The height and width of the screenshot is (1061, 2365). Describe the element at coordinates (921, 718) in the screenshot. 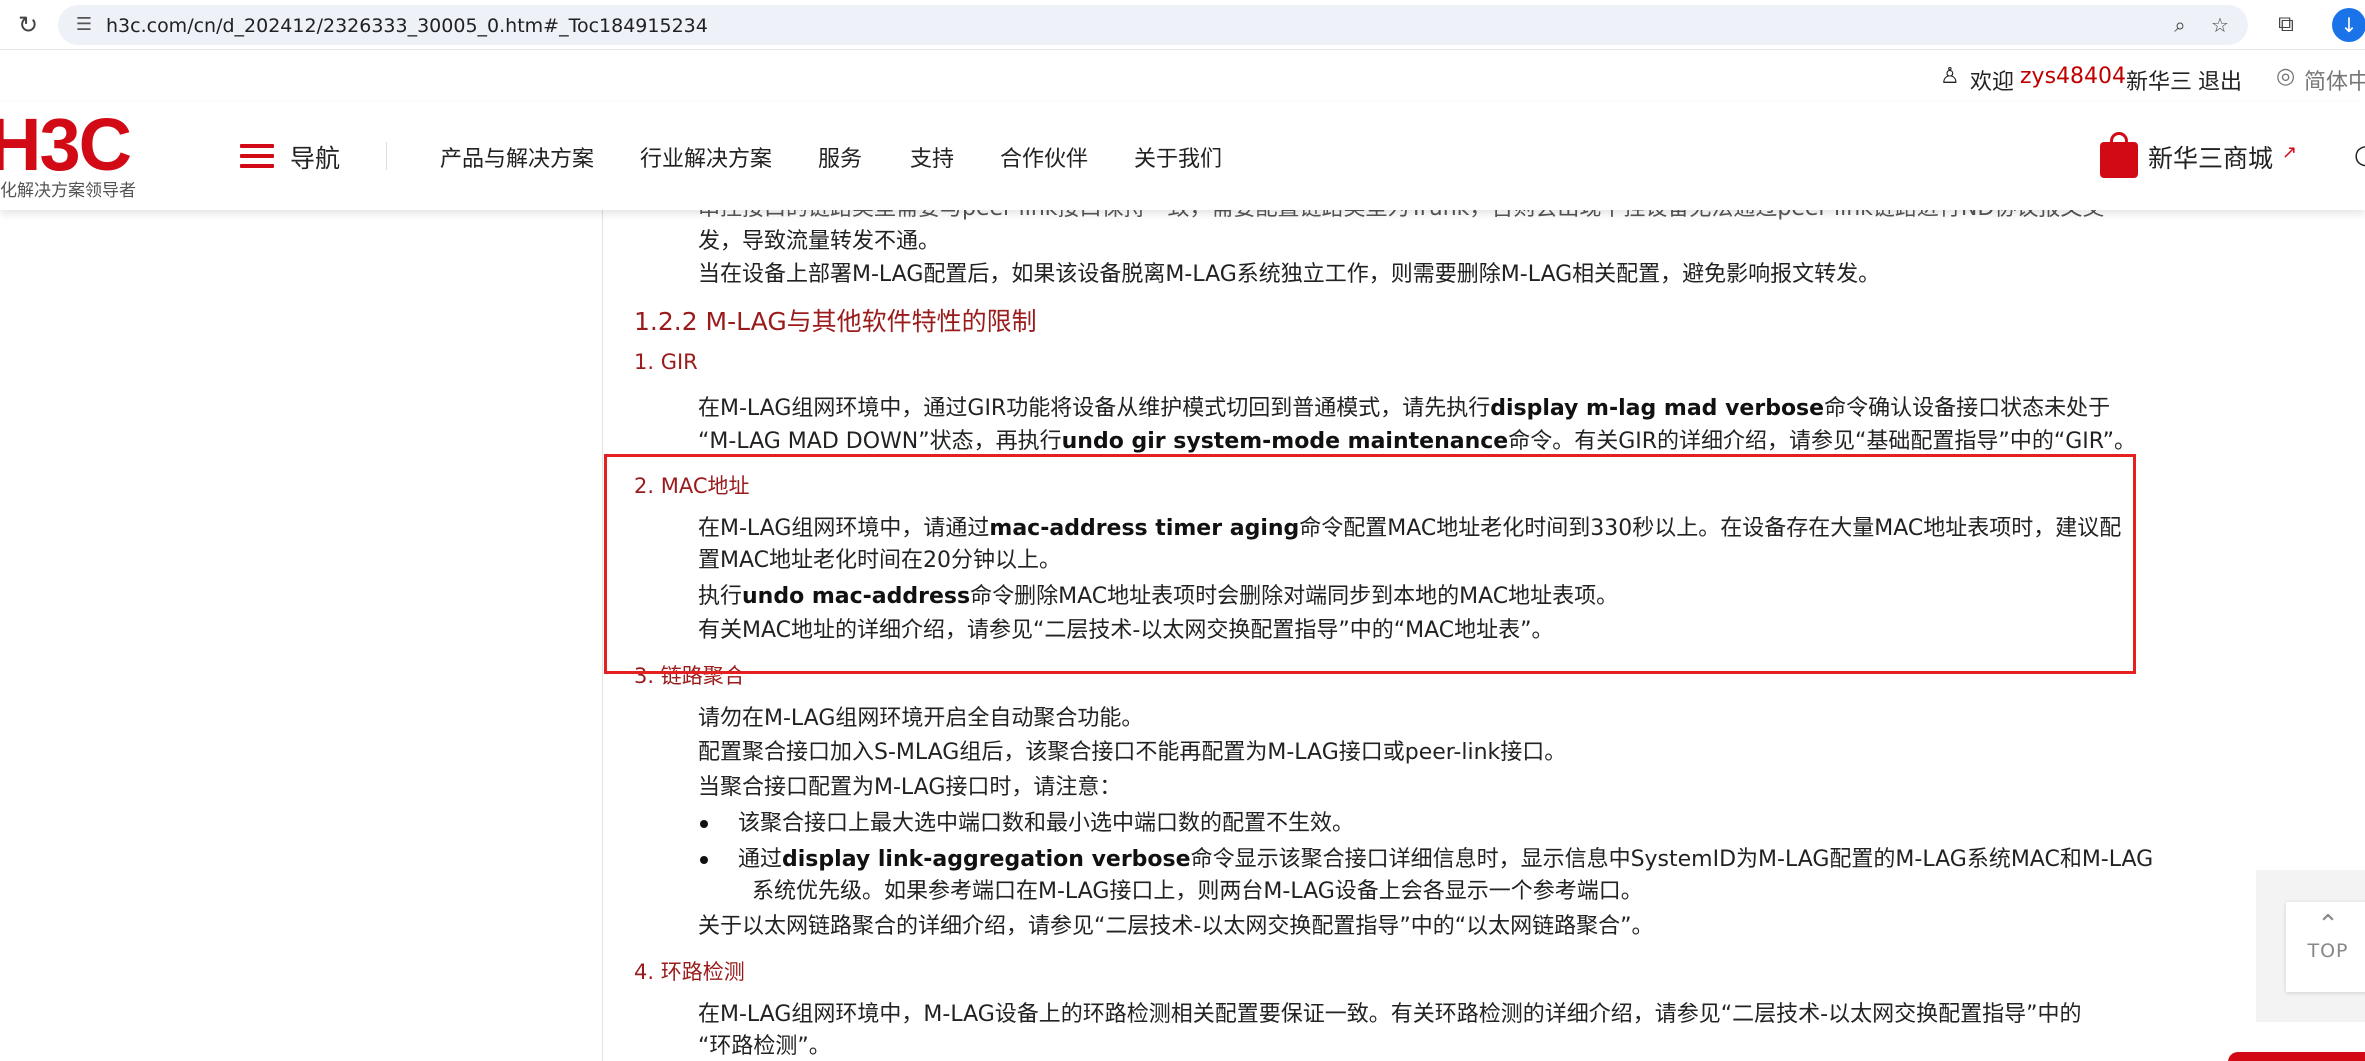

I see `agg-paragraph-1: 请勿在M-LAG组网环境开启全自动聚合功能。` at that location.